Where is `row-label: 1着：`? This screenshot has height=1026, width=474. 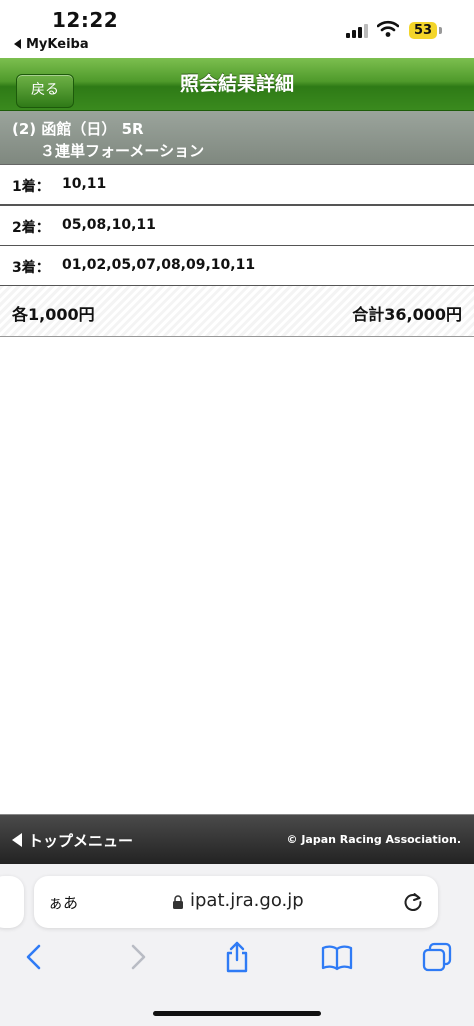
row-label: 1着： is located at coordinates (31, 187).